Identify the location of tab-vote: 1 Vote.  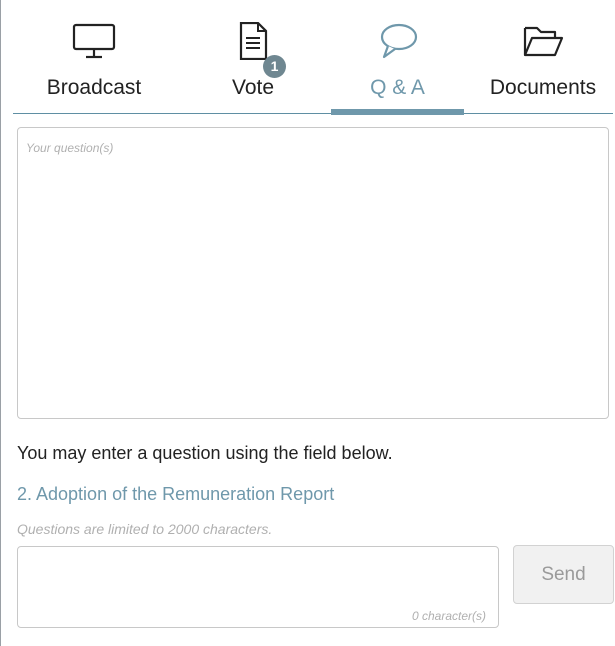
(253, 57).